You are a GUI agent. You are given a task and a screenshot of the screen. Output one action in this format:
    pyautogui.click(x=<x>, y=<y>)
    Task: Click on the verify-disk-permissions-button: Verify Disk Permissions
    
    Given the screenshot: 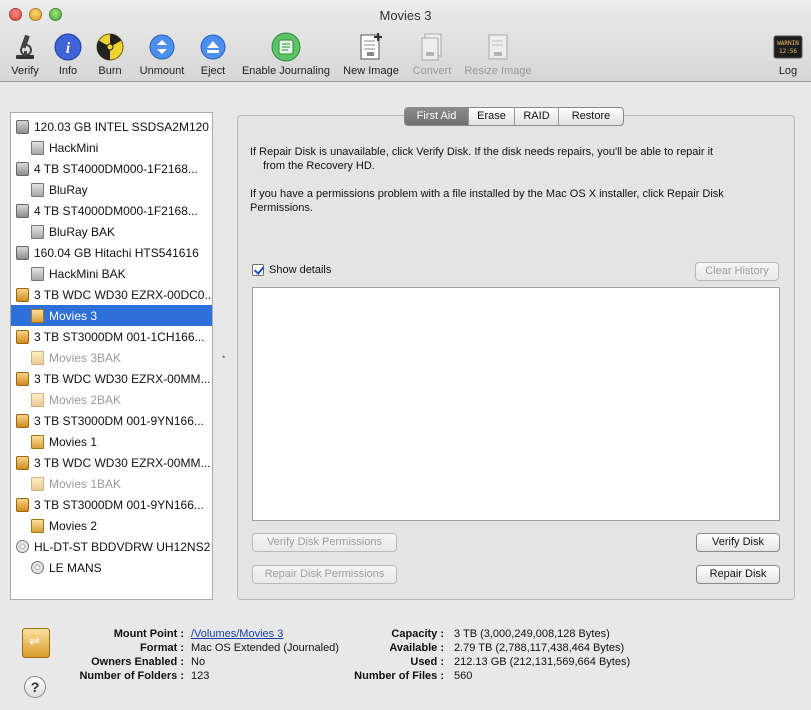 What is the action you would take?
    pyautogui.click(x=324, y=542)
    